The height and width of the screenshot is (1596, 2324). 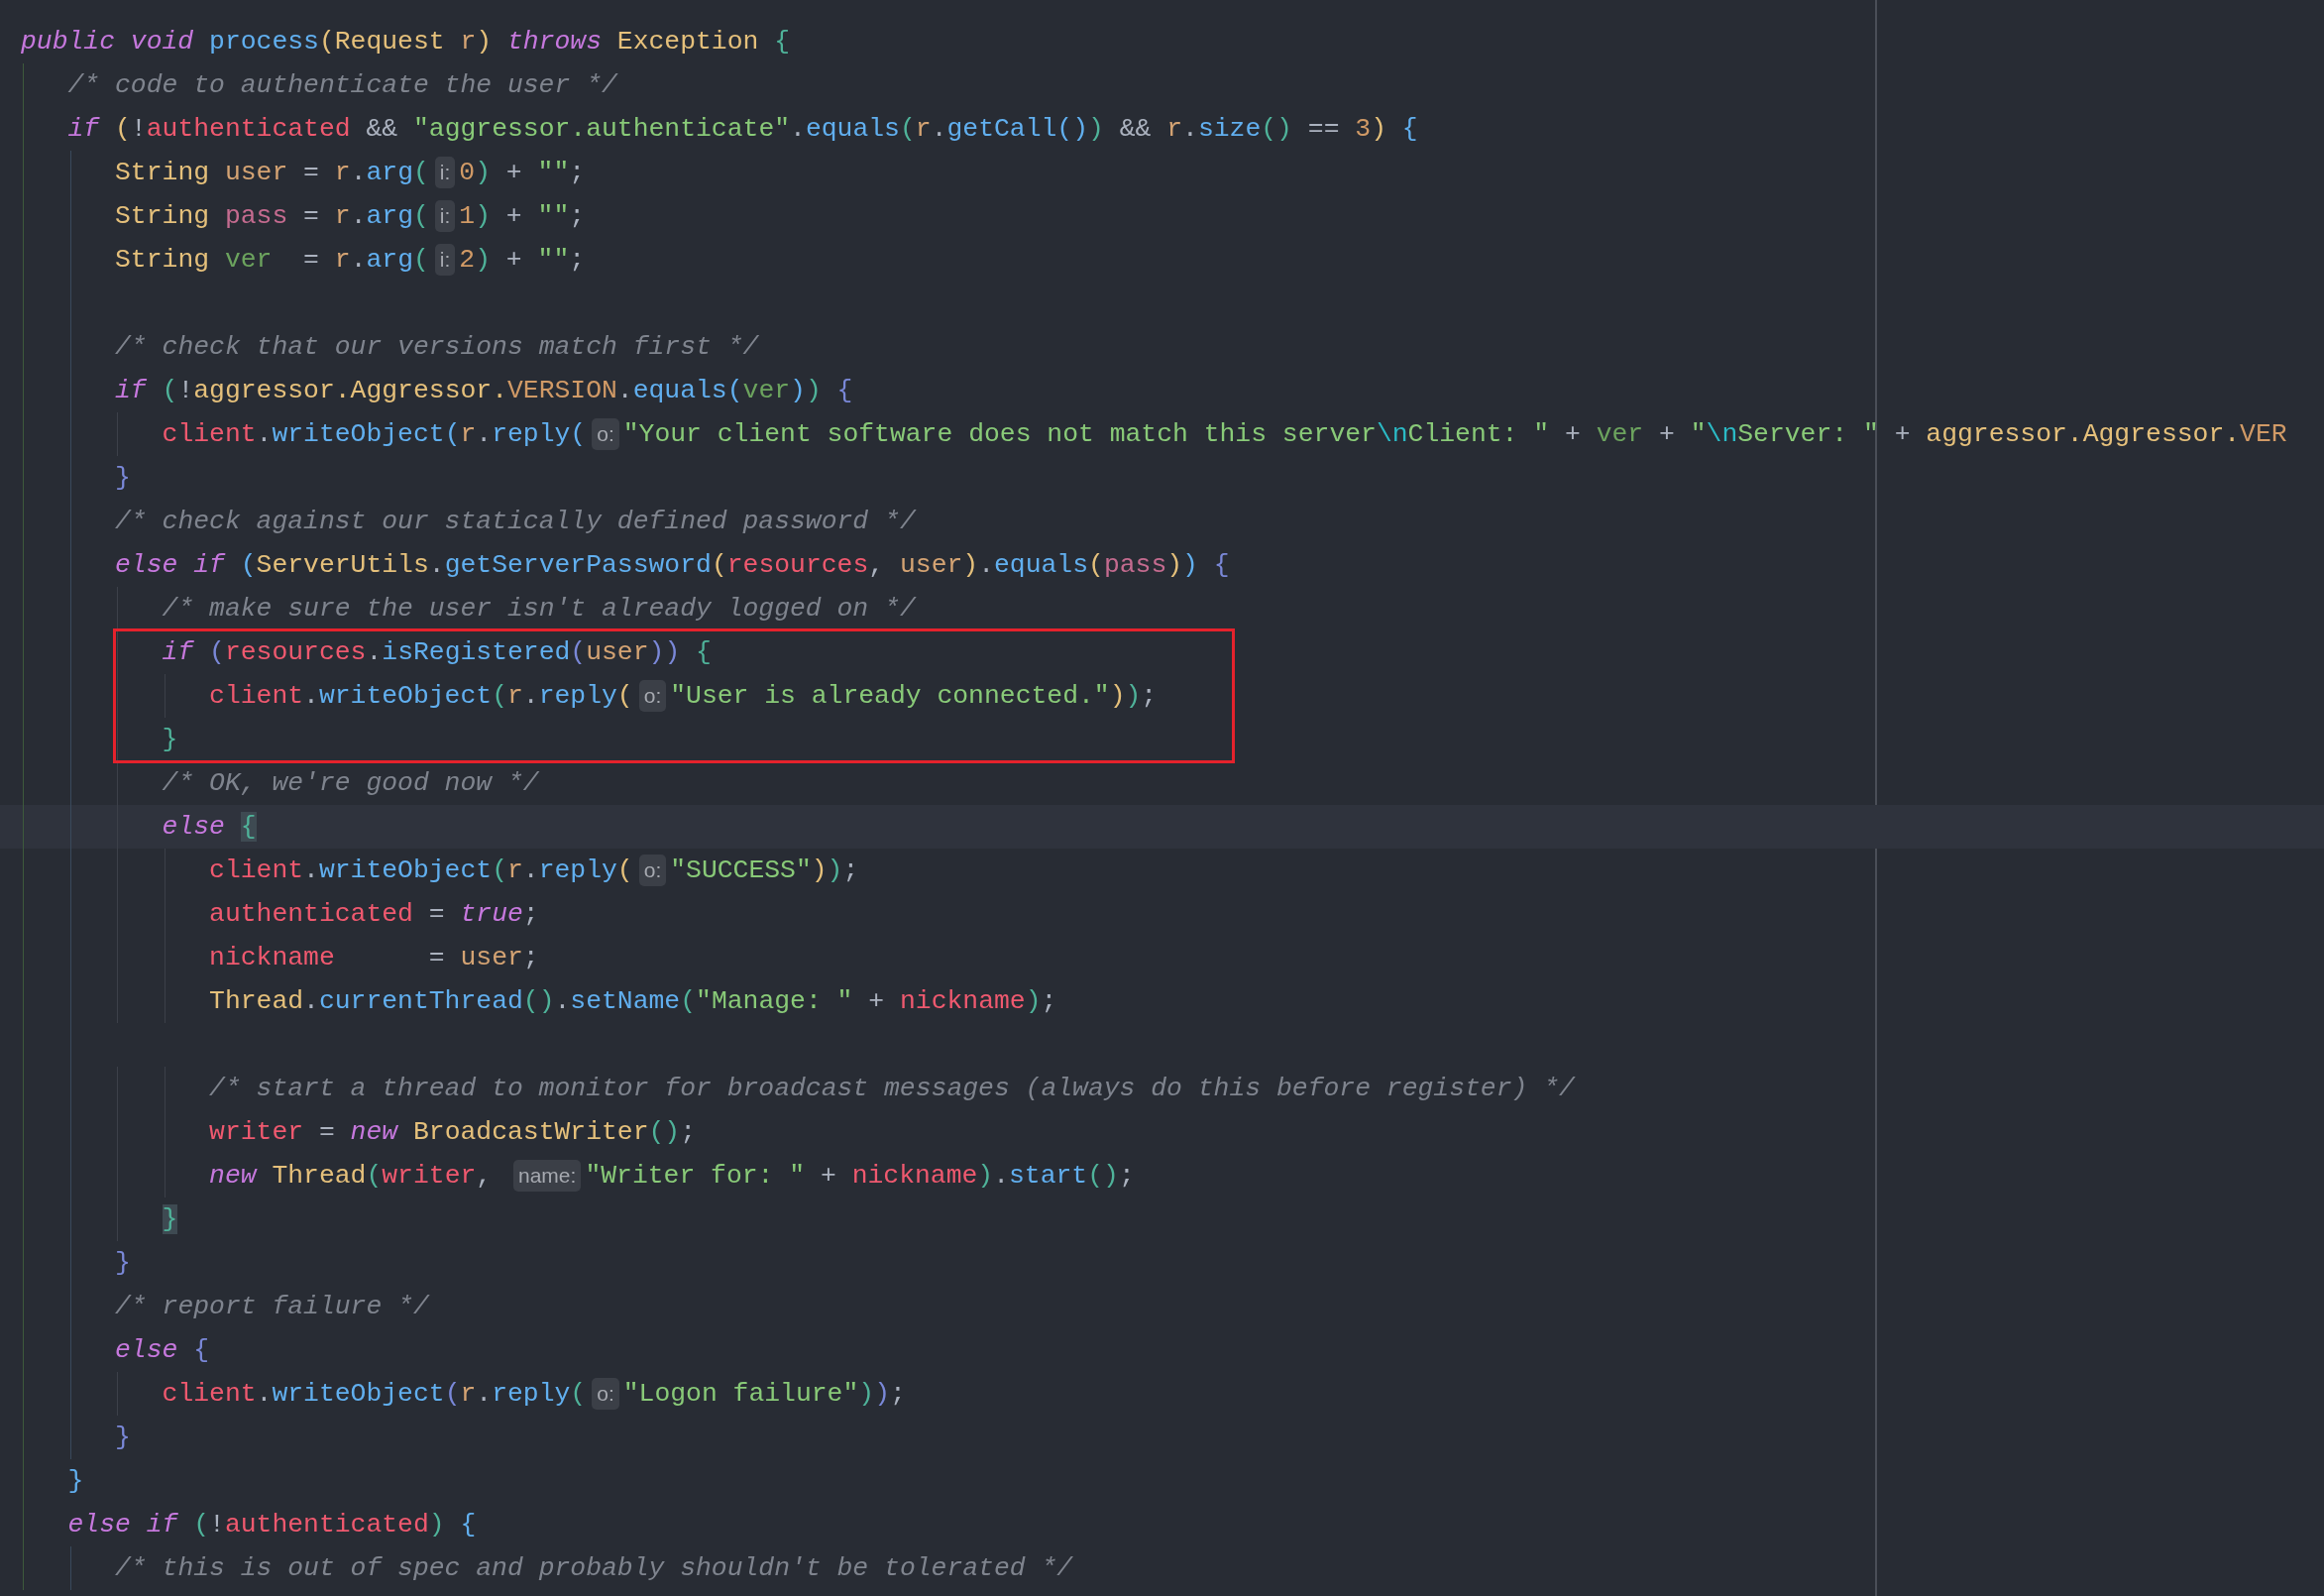 I want to click on constant-name: VER, so click(x=2263, y=434).